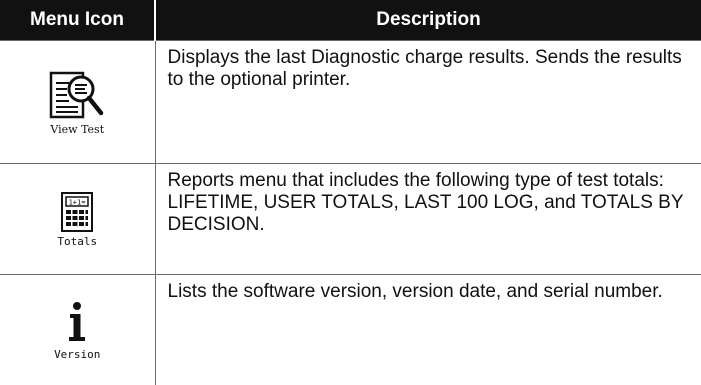 The image size is (701, 385). What do you see at coordinates (77, 354) in the screenshot?
I see `icon-label: Version` at bounding box center [77, 354].